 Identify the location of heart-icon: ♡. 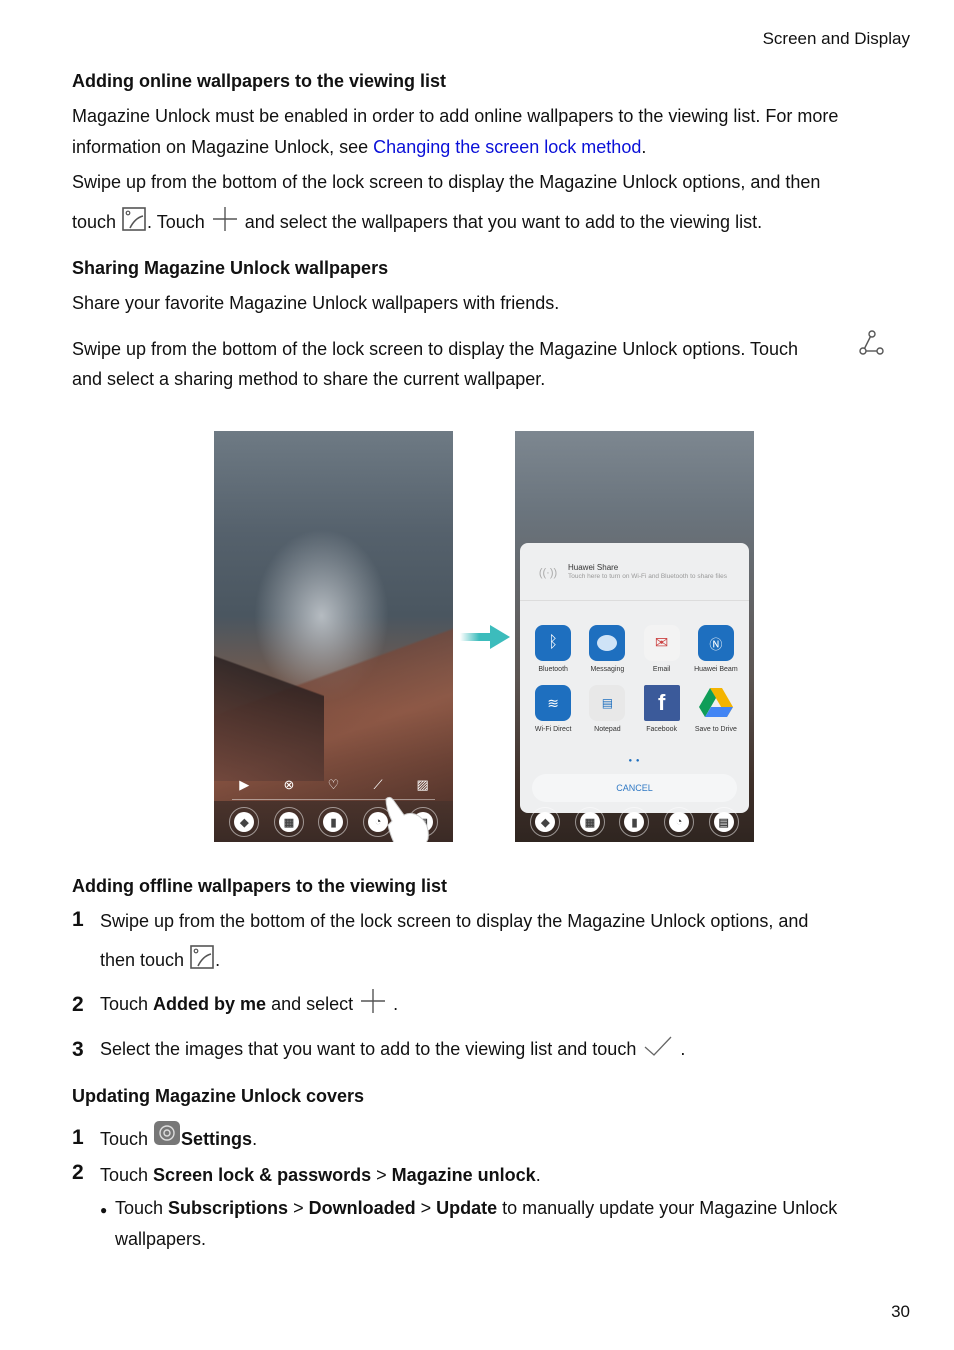
(333, 785).